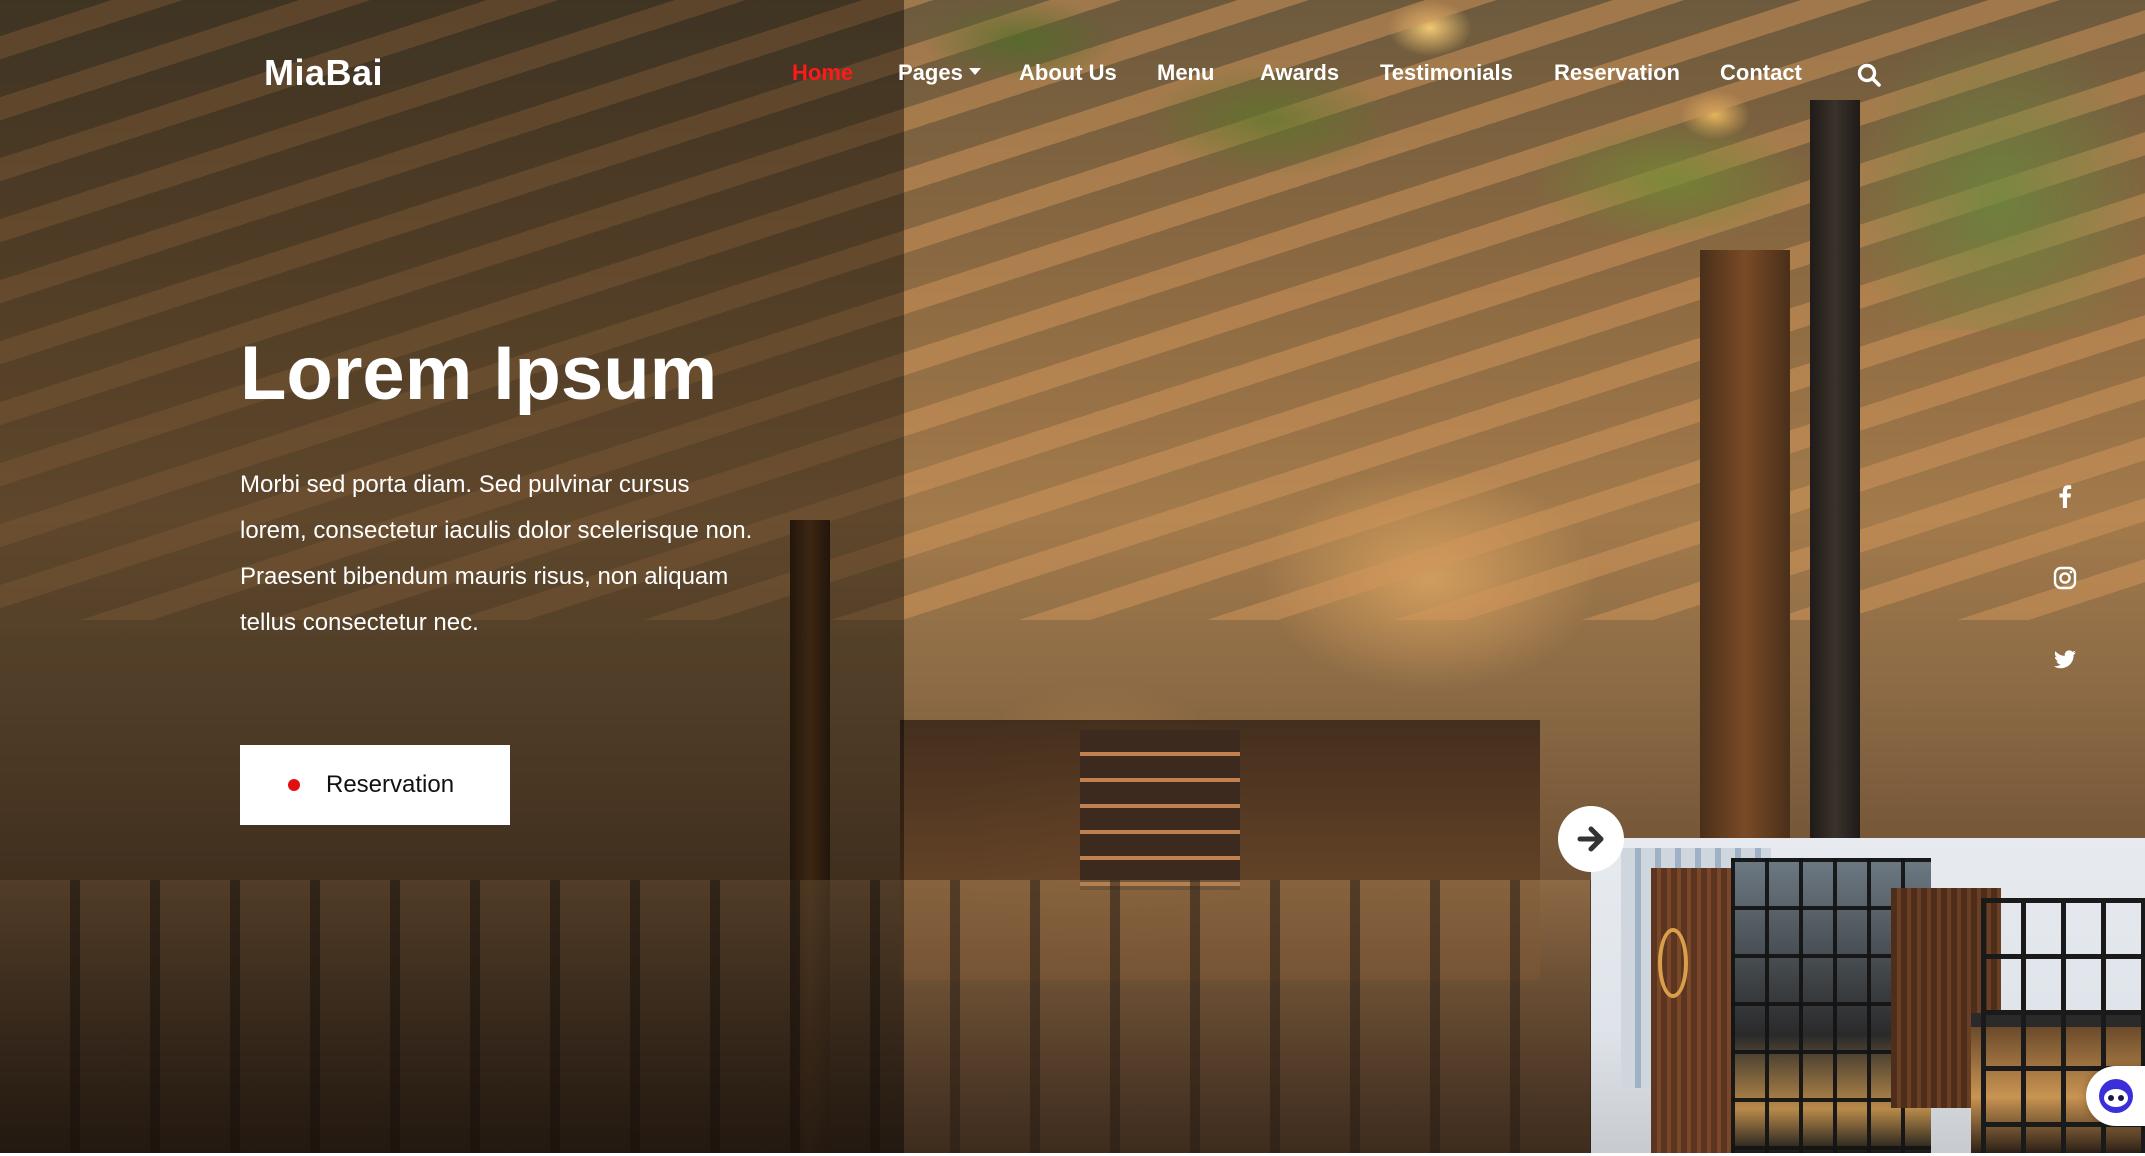 This screenshot has width=2145, height=1156. Describe the element at coordinates (2065, 578) in the screenshot. I see `instagram-icon` at that location.